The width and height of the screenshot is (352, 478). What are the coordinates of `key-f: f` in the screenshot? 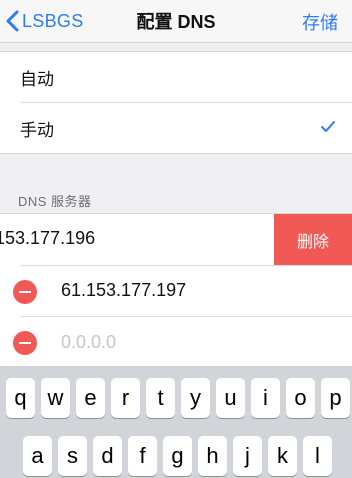 It's located at (142, 456).